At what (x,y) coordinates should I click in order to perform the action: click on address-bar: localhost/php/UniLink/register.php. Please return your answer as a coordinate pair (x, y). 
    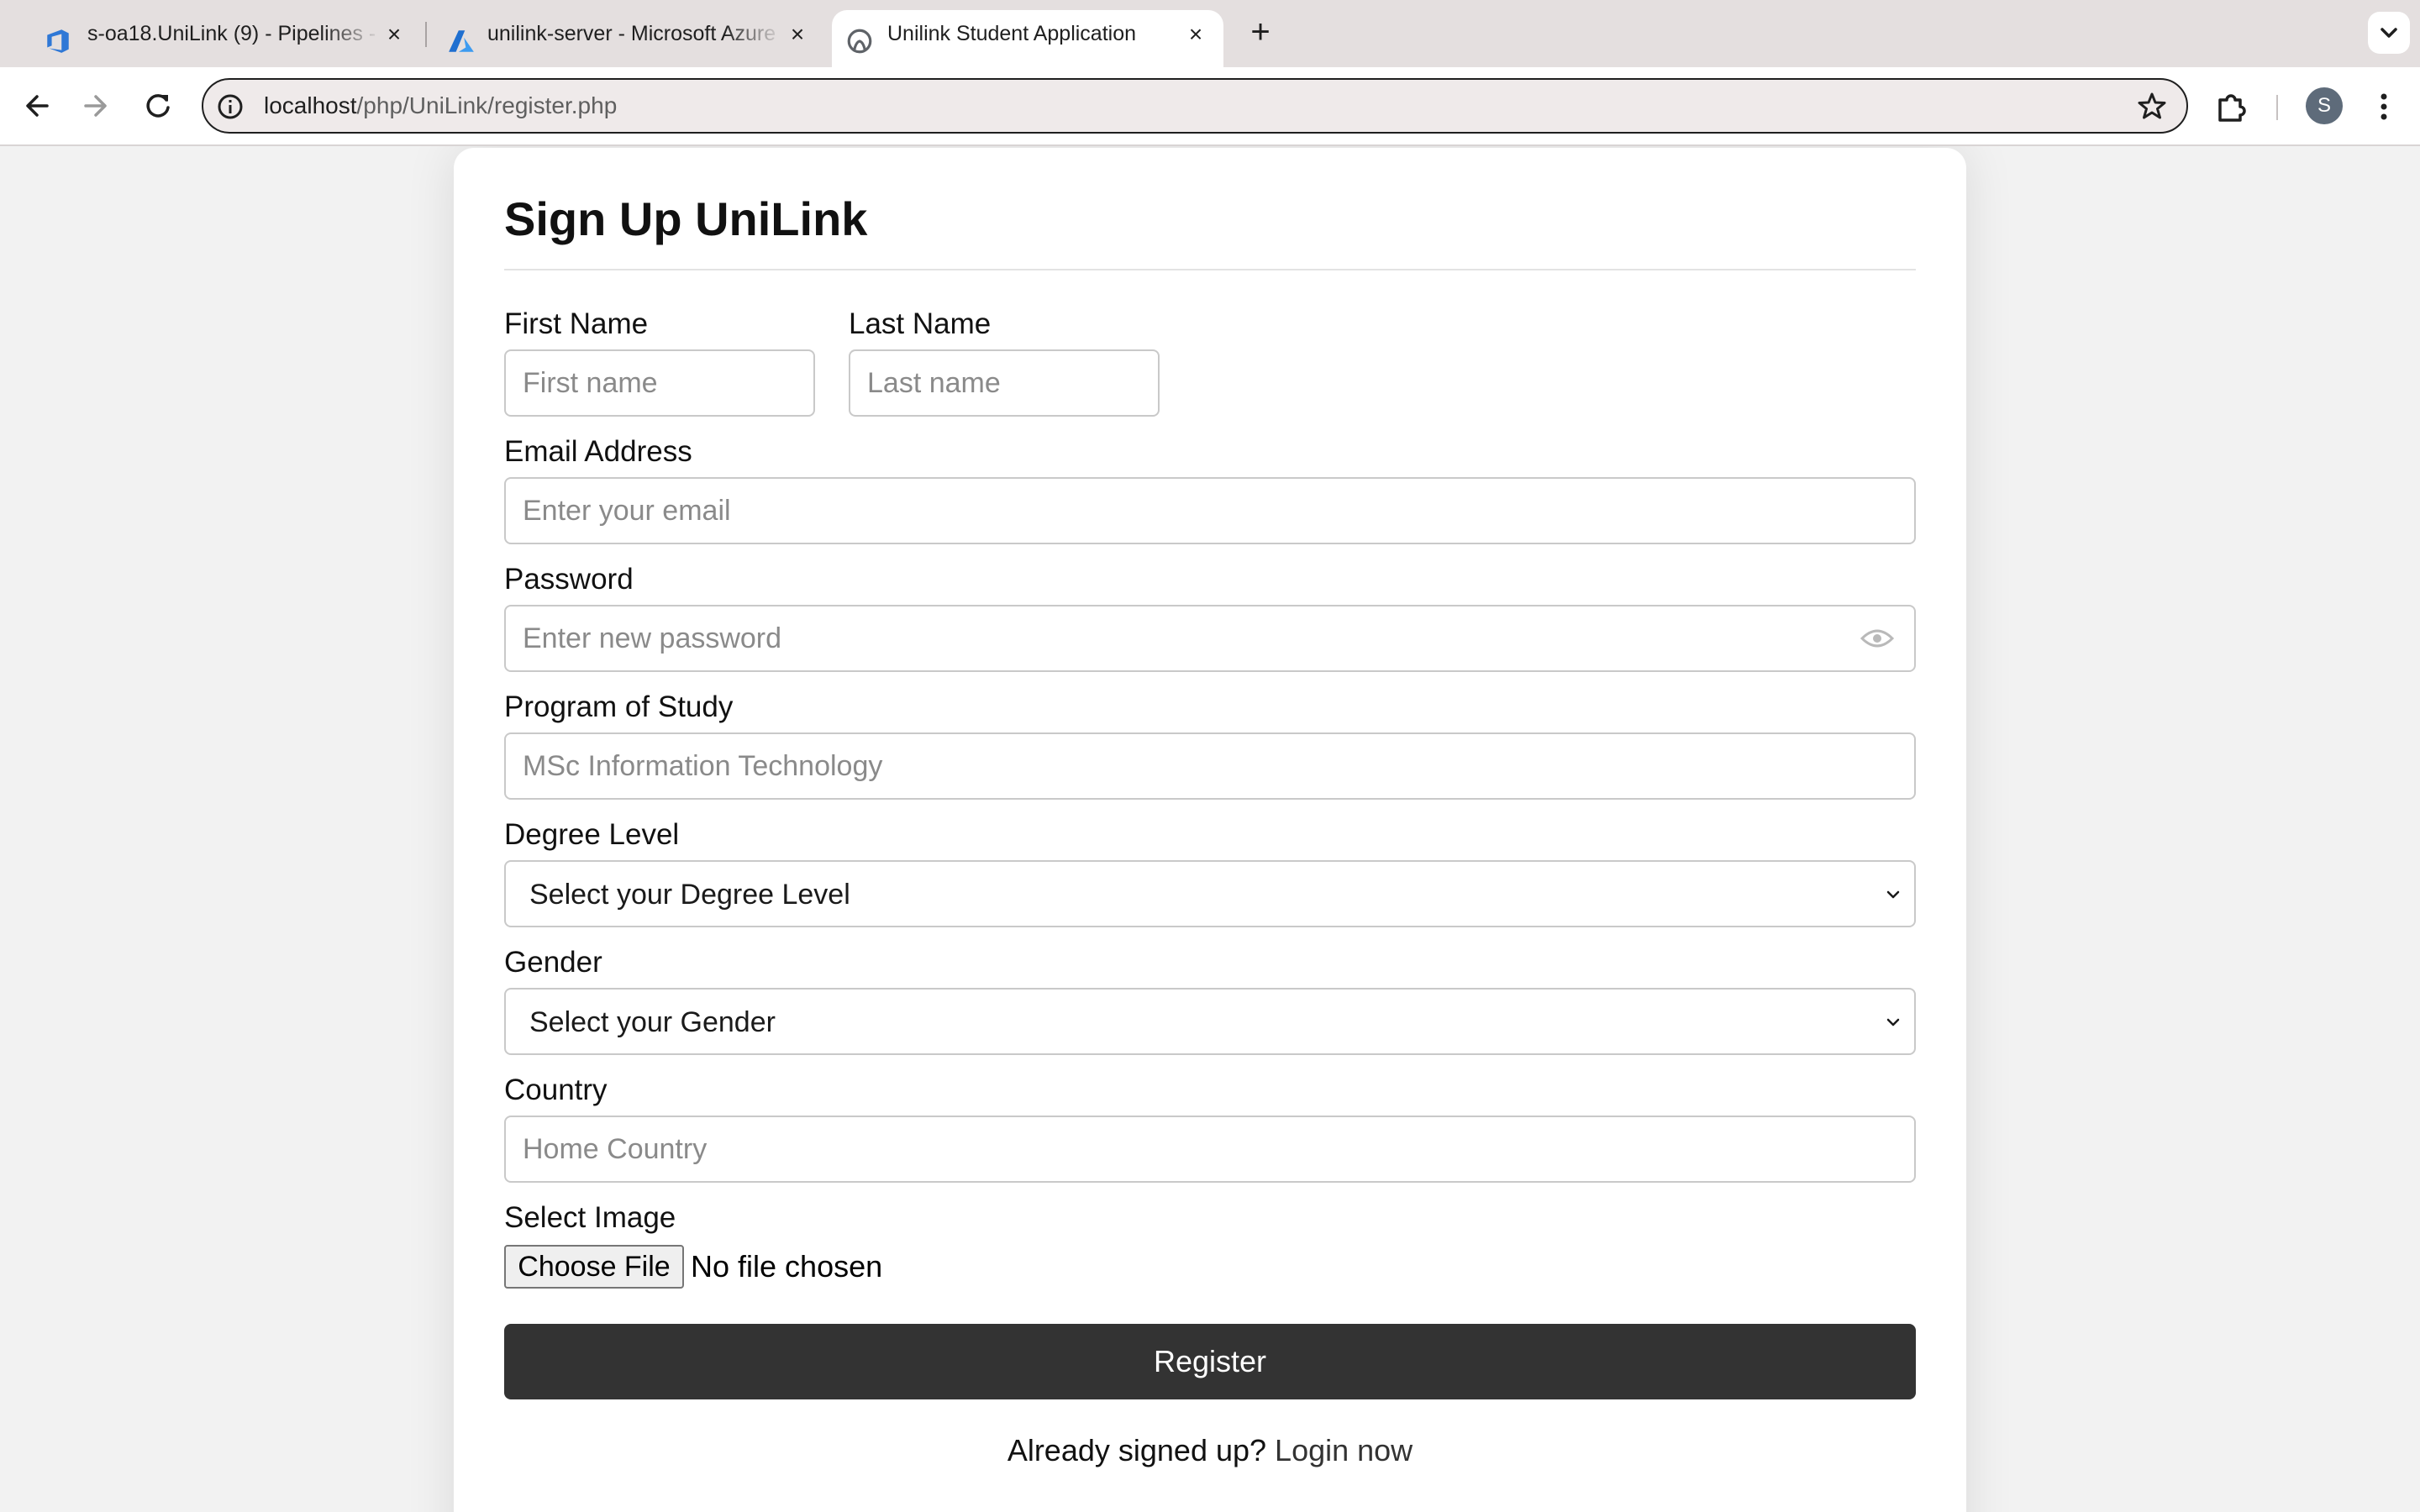
    Looking at the image, I should click on (1195, 106).